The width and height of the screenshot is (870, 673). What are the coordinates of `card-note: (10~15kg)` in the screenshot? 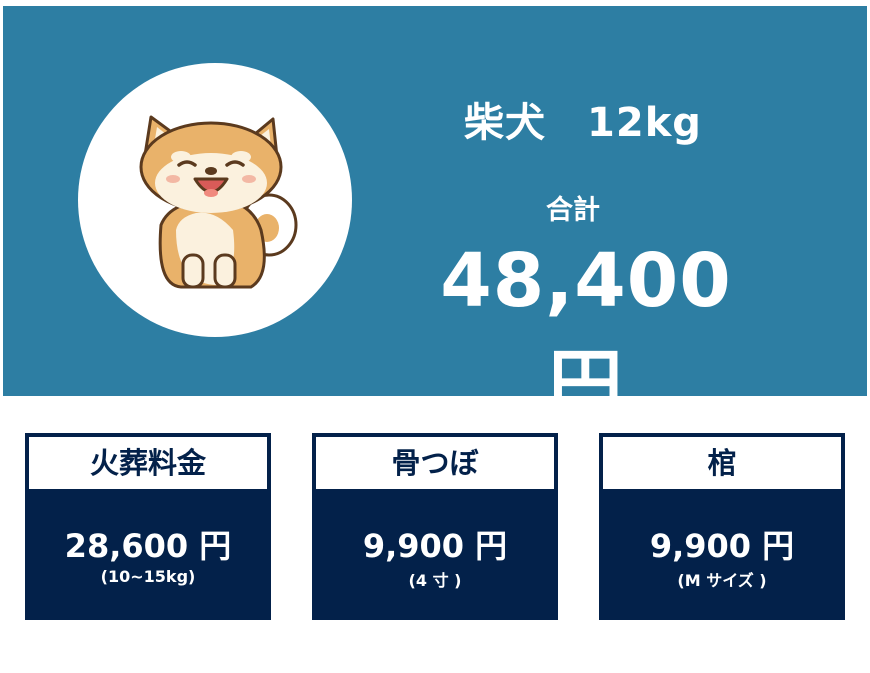 It's located at (148, 576).